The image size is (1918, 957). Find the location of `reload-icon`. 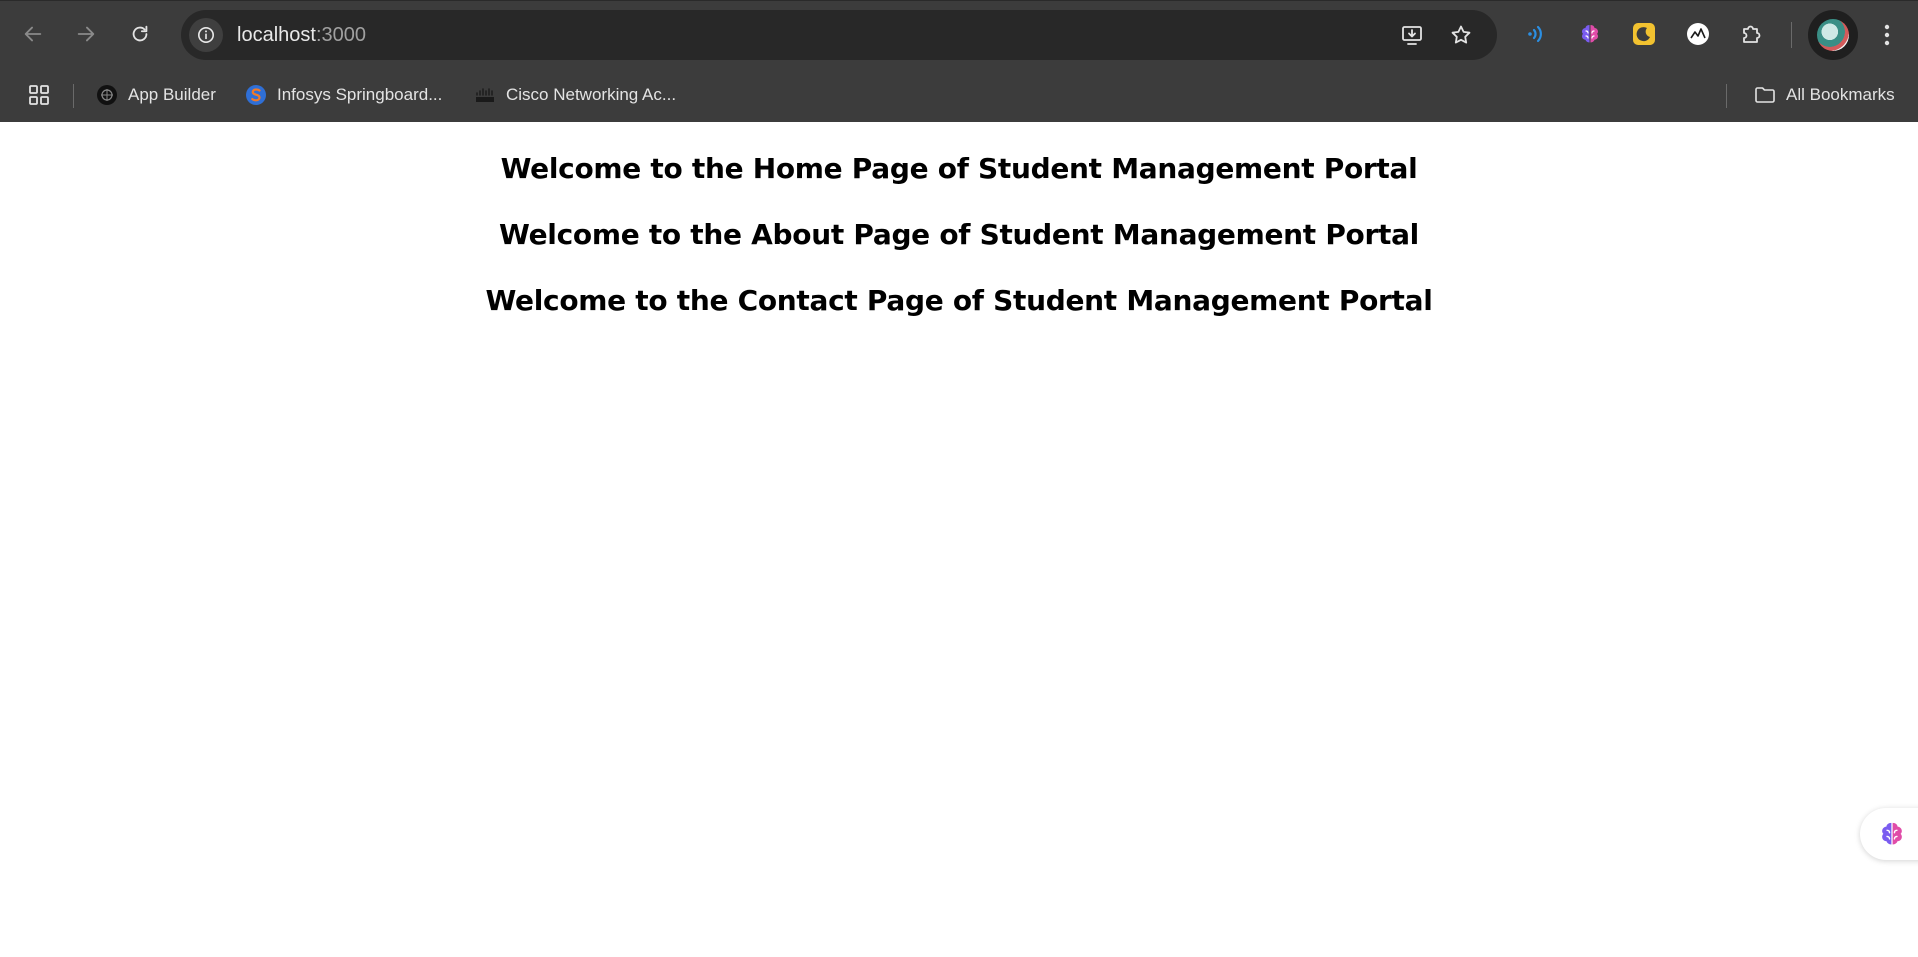

reload-icon is located at coordinates (140, 33).